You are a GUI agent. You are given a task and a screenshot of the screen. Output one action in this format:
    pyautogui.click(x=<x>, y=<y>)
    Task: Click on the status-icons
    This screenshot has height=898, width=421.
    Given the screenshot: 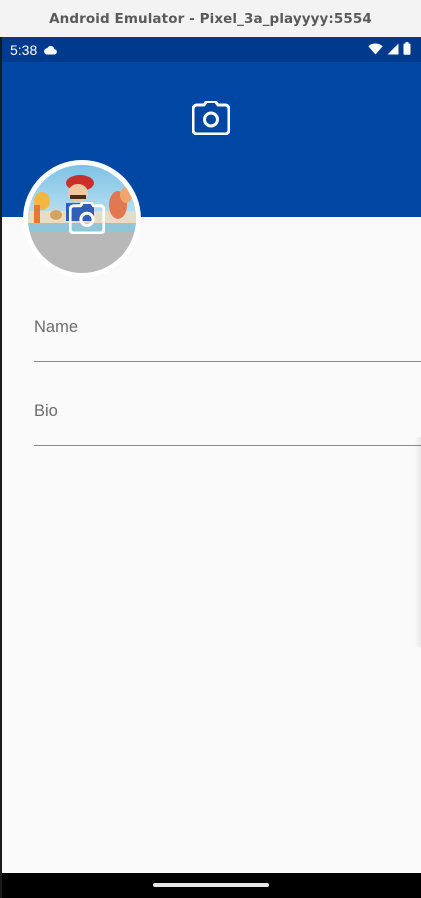 What is the action you would take?
    pyautogui.click(x=389, y=49)
    